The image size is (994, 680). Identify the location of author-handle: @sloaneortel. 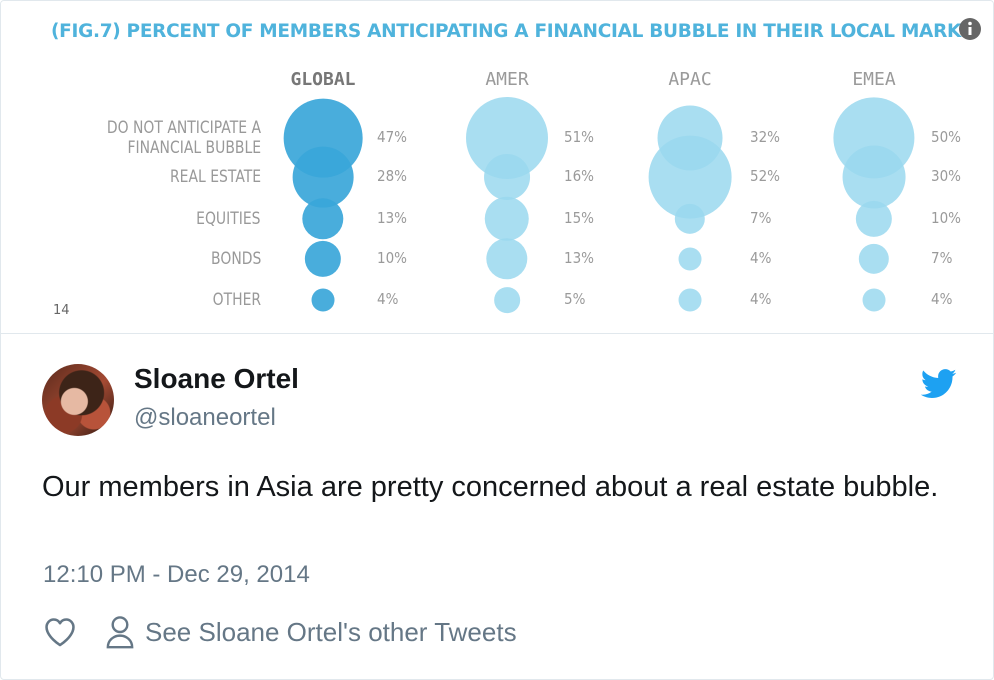
(205, 418).